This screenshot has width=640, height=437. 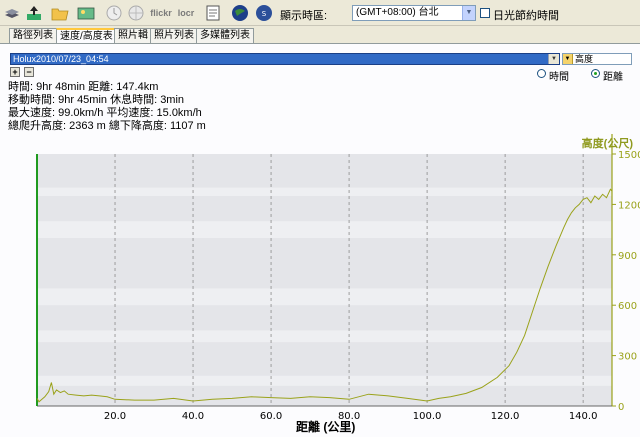 I want to click on timezone-select: (GMT+08:00) 台北 ▼, so click(x=414, y=13).